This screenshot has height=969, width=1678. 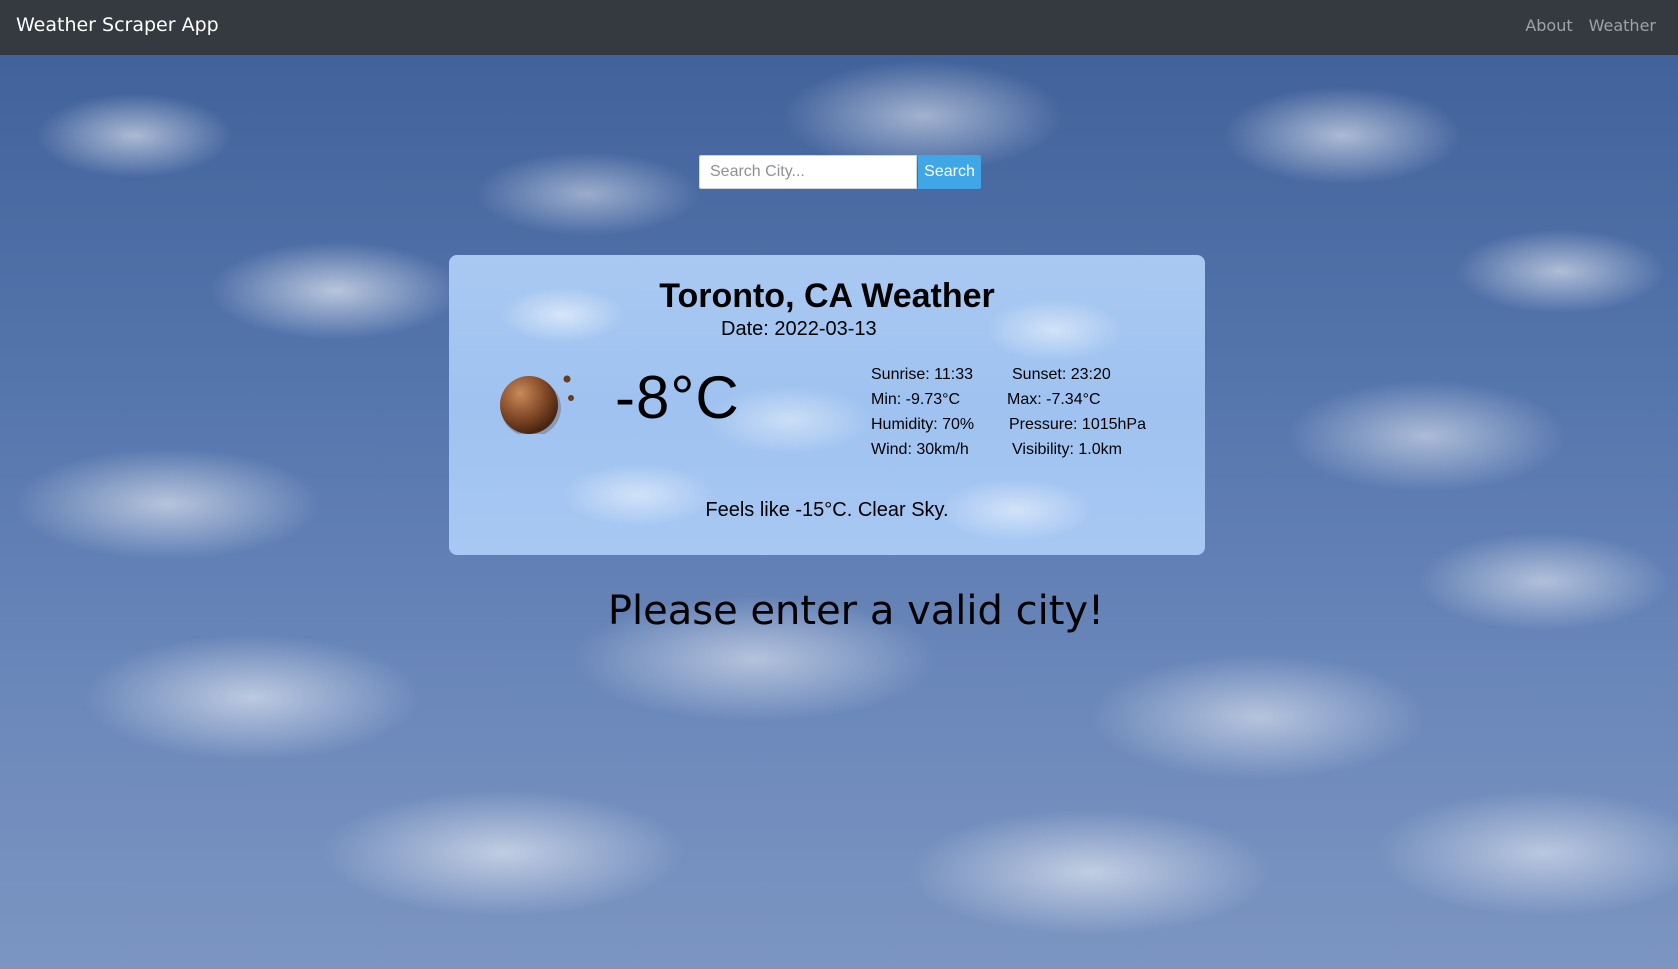 I want to click on nav-link-about: About, so click(x=1548, y=25).